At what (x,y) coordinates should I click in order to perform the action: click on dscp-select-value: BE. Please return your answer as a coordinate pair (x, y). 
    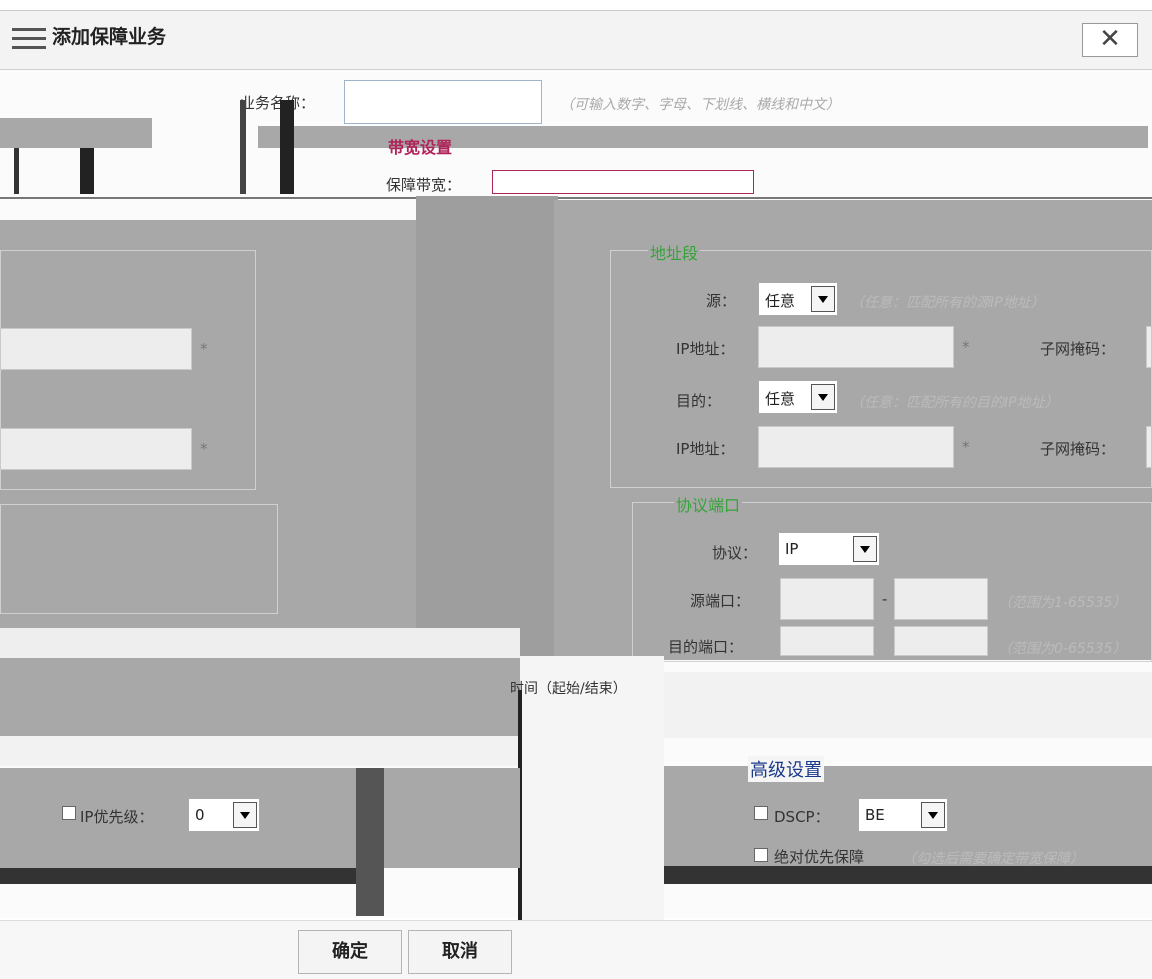
    Looking at the image, I should click on (875, 815).